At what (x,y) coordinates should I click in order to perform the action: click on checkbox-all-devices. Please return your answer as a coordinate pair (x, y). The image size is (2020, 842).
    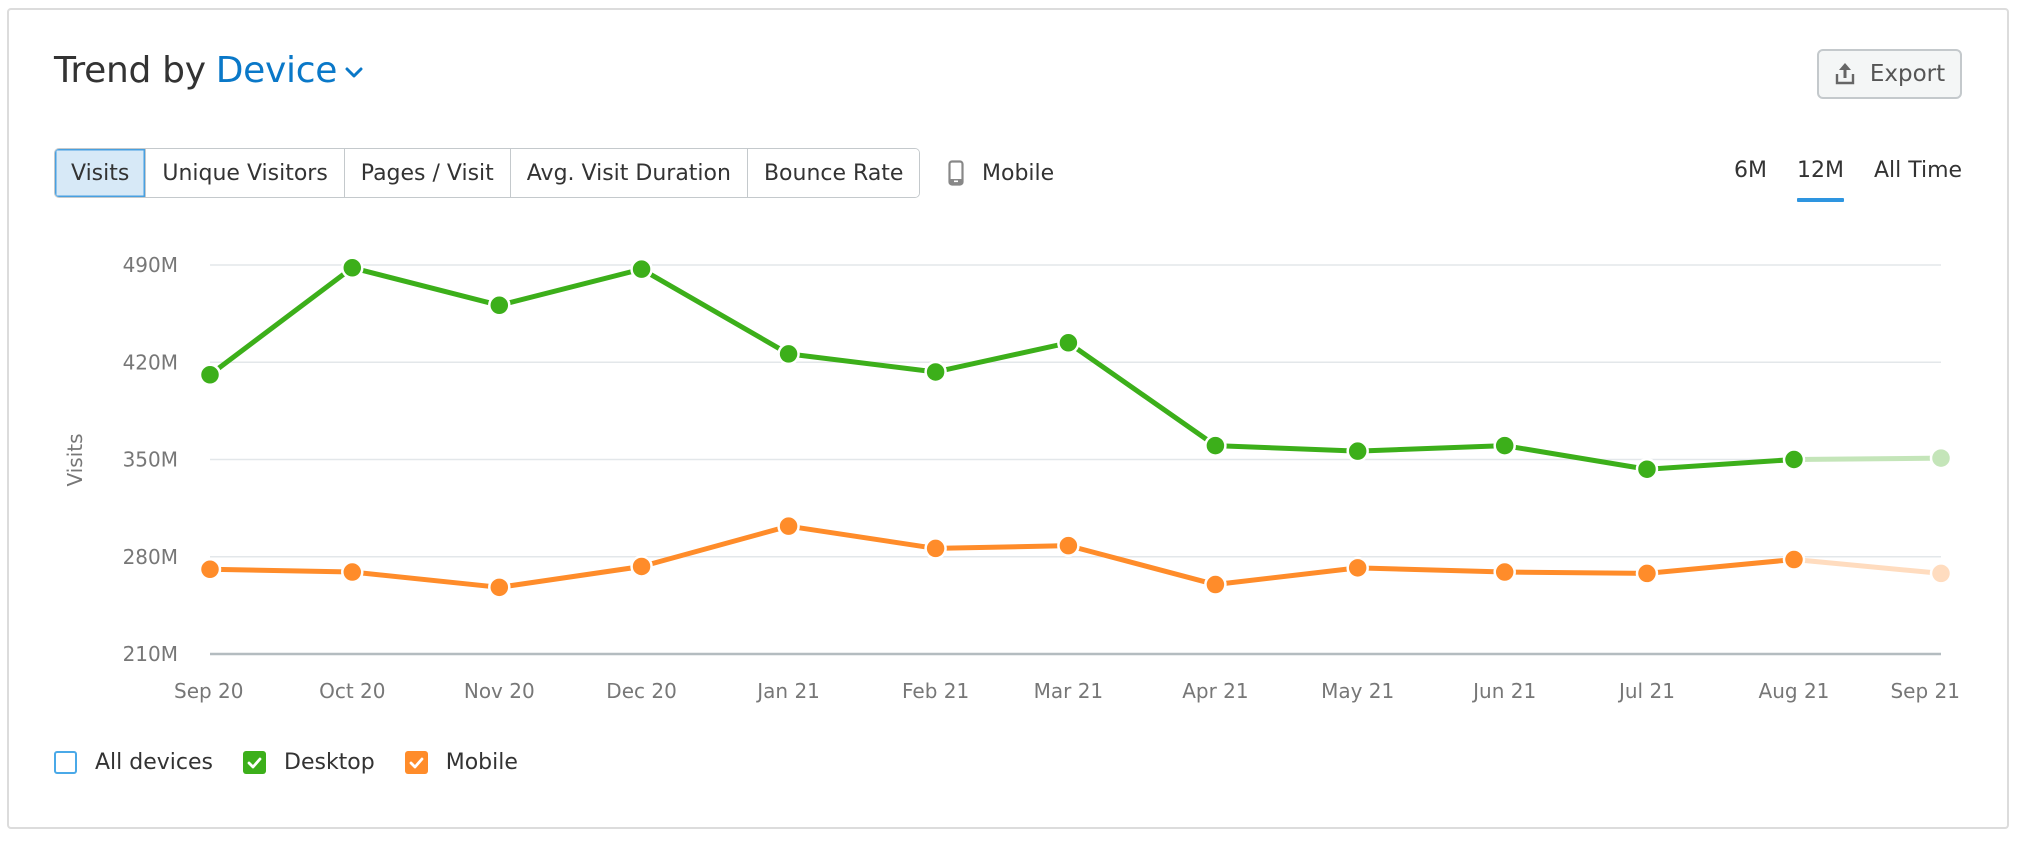
    Looking at the image, I should click on (65, 762).